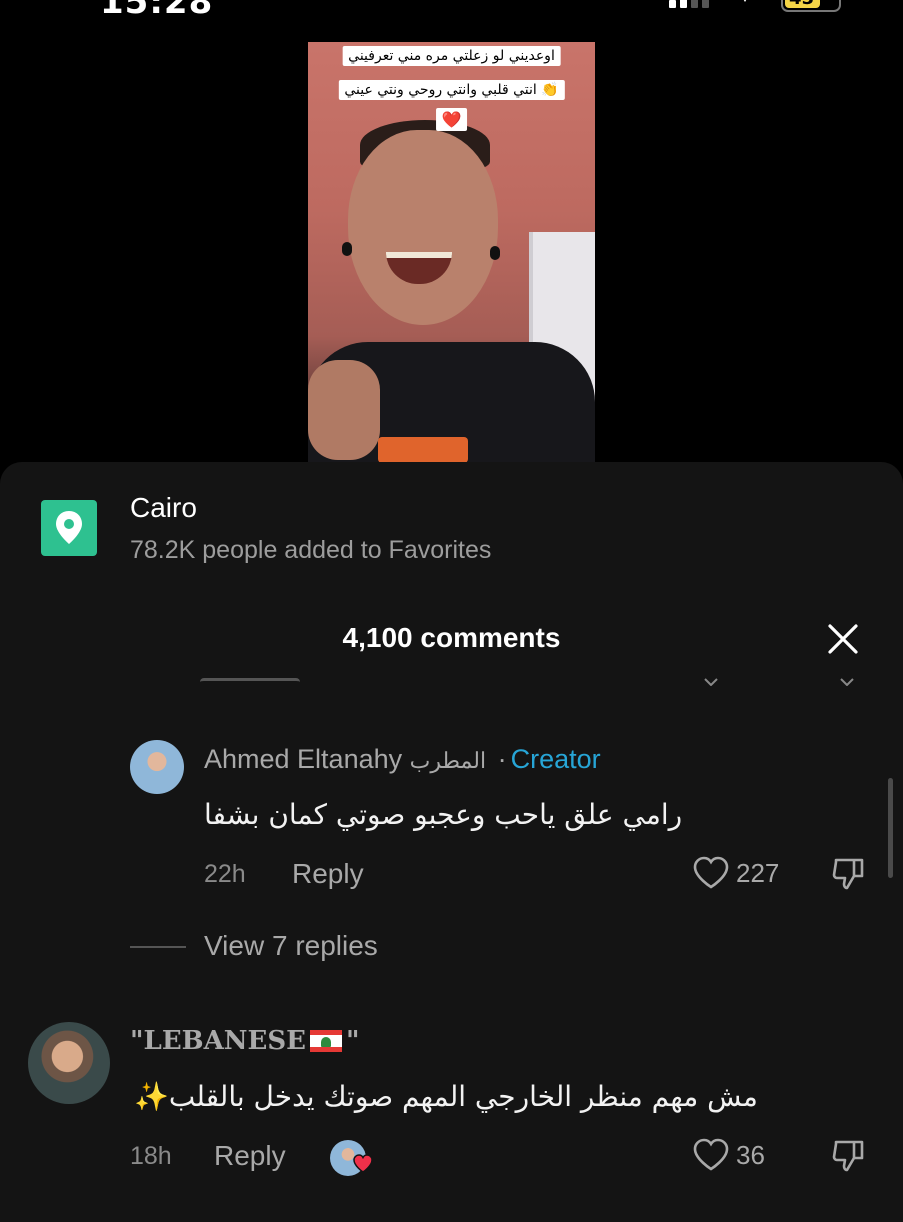 Image resolution: width=903 pixels, height=1222 pixels. I want to click on like-button: 36, so click(728, 1155).